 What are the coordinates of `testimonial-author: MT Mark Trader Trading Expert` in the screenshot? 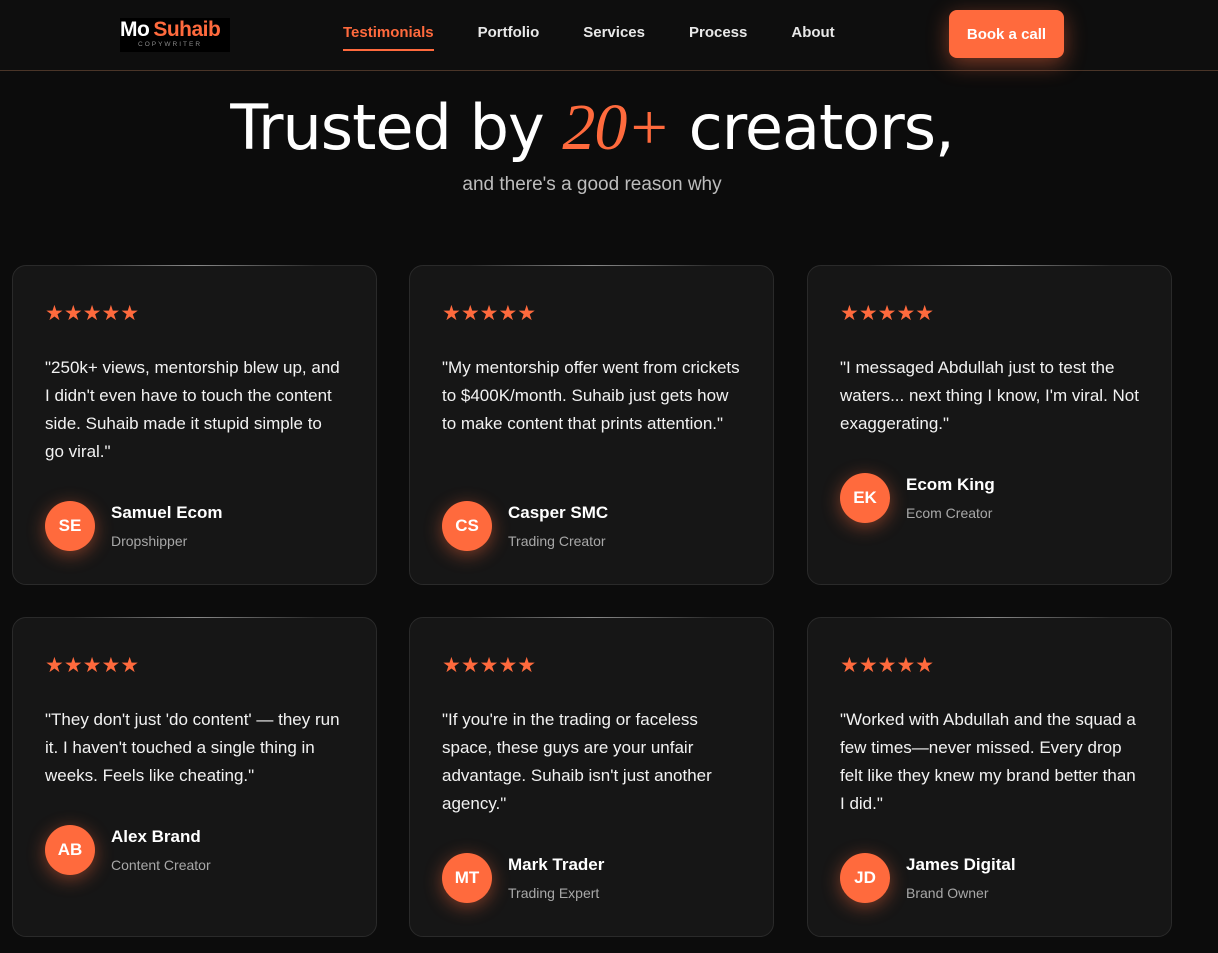 It's located at (523, 878).